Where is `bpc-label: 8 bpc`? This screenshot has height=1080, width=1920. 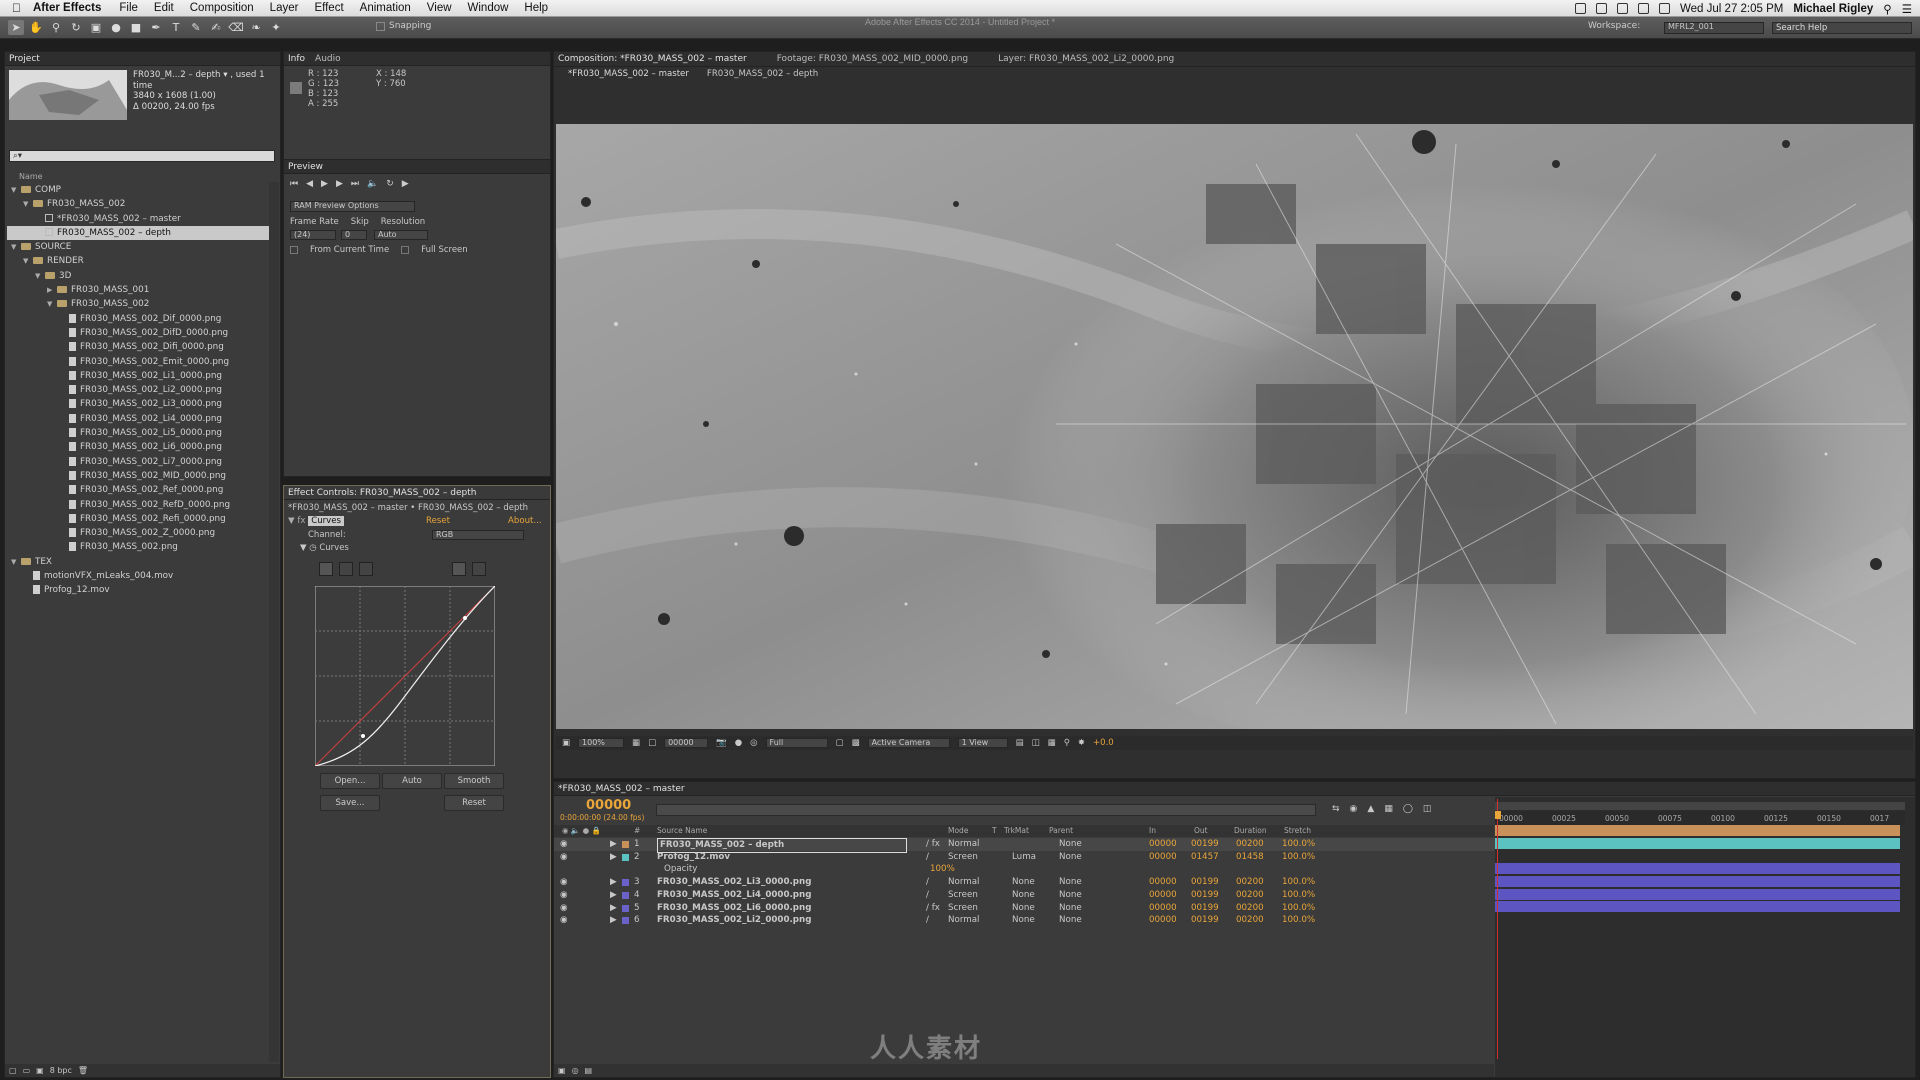
bpc-label: 8 bpc is located at coordinates (61, 1070).